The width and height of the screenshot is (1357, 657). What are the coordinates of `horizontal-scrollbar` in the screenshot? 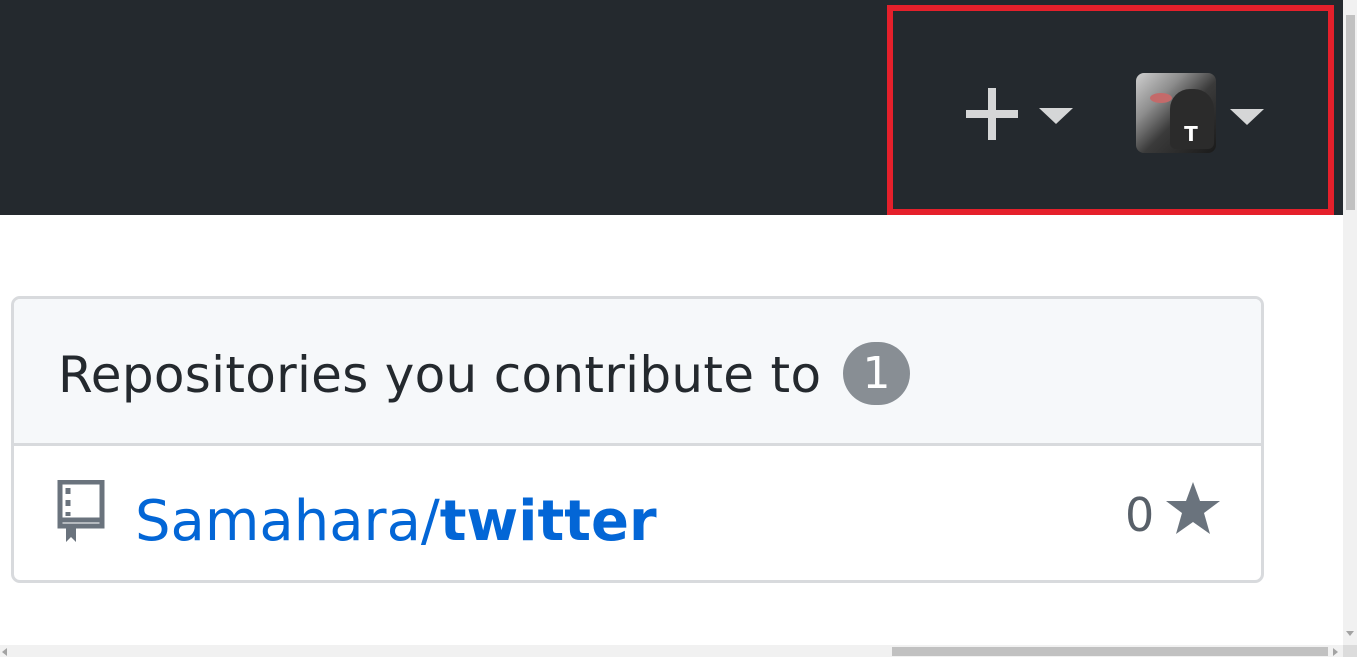 It's located at (671, 651).